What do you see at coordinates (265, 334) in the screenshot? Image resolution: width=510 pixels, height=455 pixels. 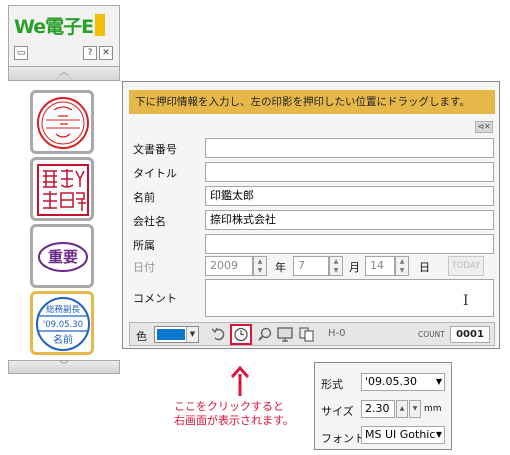 I see `zoom-icon` at bounding box center [265, 334].